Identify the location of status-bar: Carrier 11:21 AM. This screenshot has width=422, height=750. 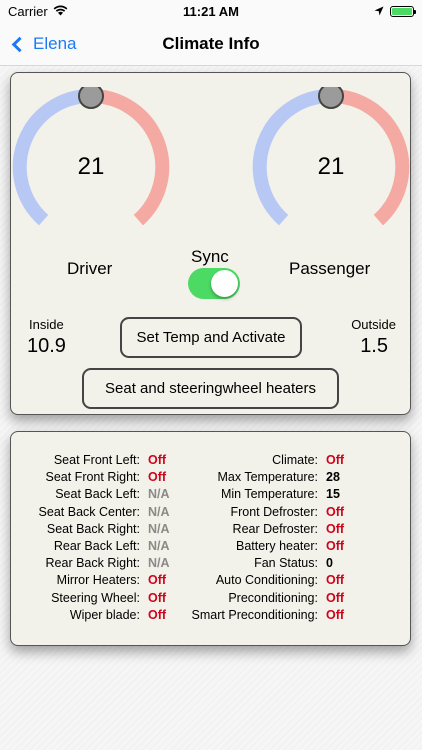
(211, 11).